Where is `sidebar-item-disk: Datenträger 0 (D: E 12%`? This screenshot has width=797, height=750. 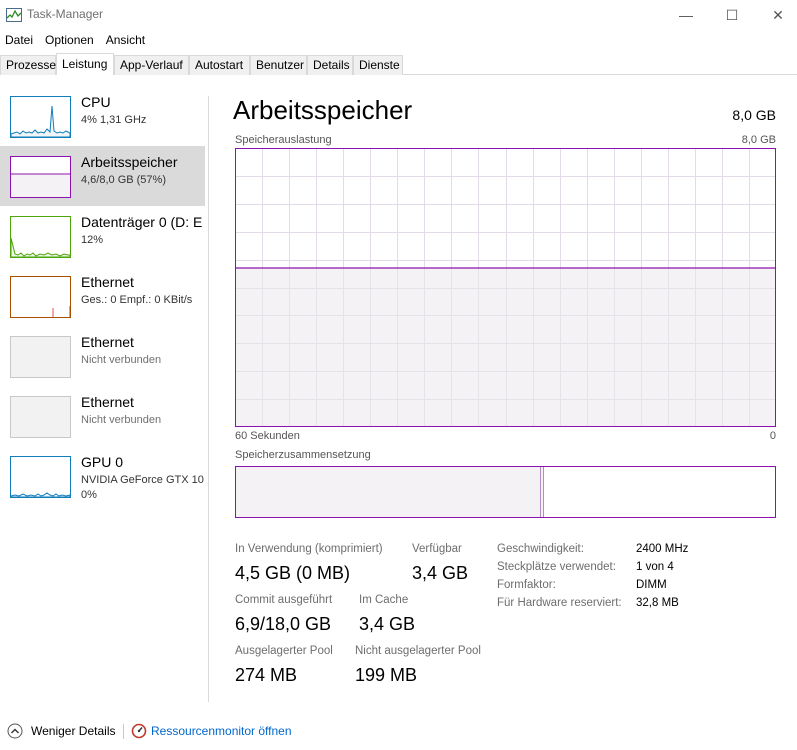 sidebar-item-disk: Datenträger 0 (D: E 12% is located at coordinates (102, 236).